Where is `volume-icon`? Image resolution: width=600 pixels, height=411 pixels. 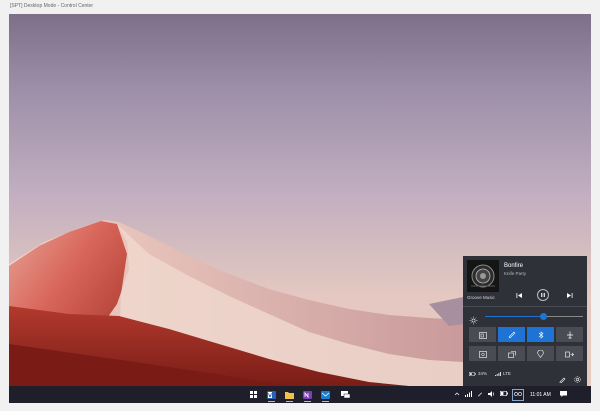 volume-icon is located at coordinates (491, 394).